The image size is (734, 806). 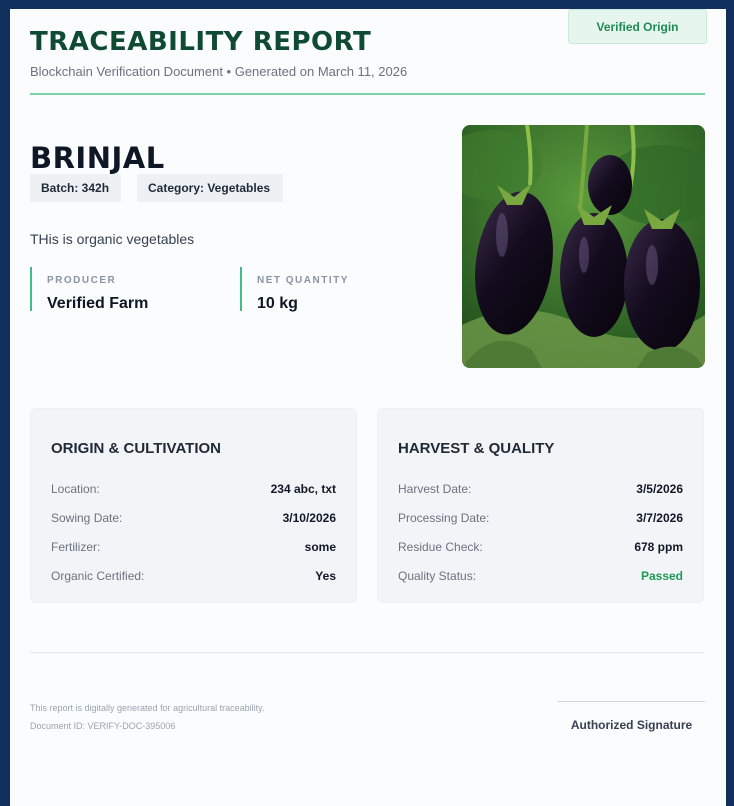 I want to click on product-name: BRINJAL, so click(x=97, y=158).